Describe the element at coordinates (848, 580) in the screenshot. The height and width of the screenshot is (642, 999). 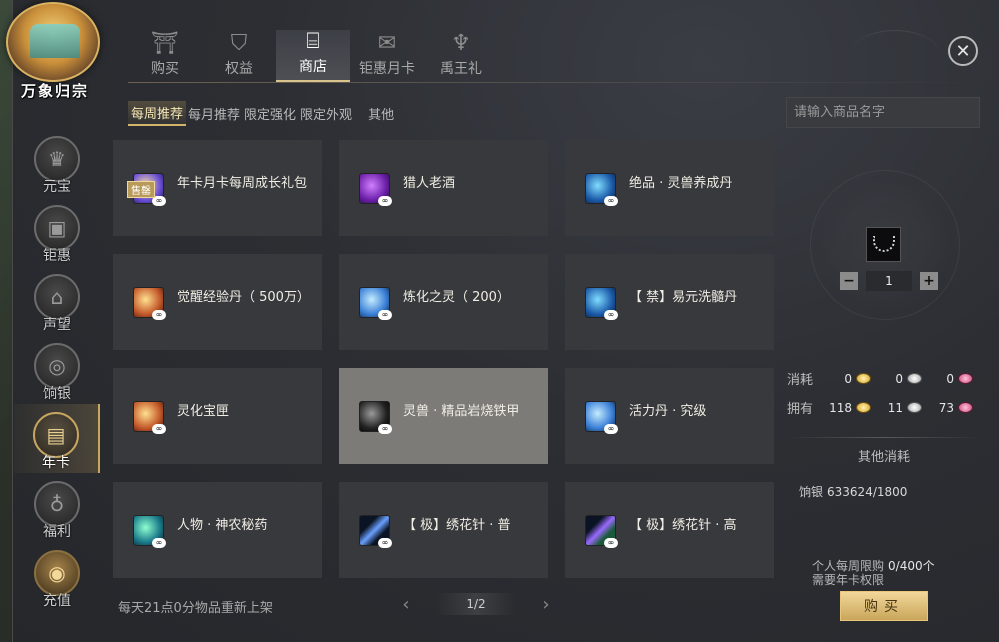
I see `limit-note: 需要年卡权限` at that location.